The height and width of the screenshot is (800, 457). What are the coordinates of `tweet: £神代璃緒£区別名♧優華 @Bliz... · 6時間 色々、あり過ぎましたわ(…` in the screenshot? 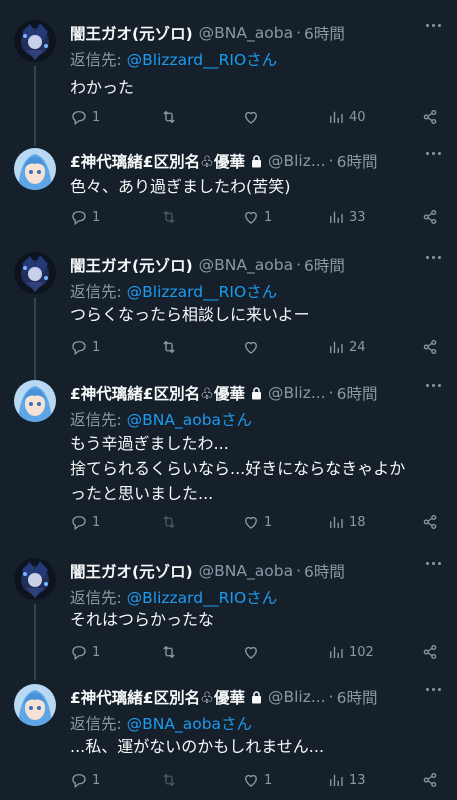 It's located at (228, 203).